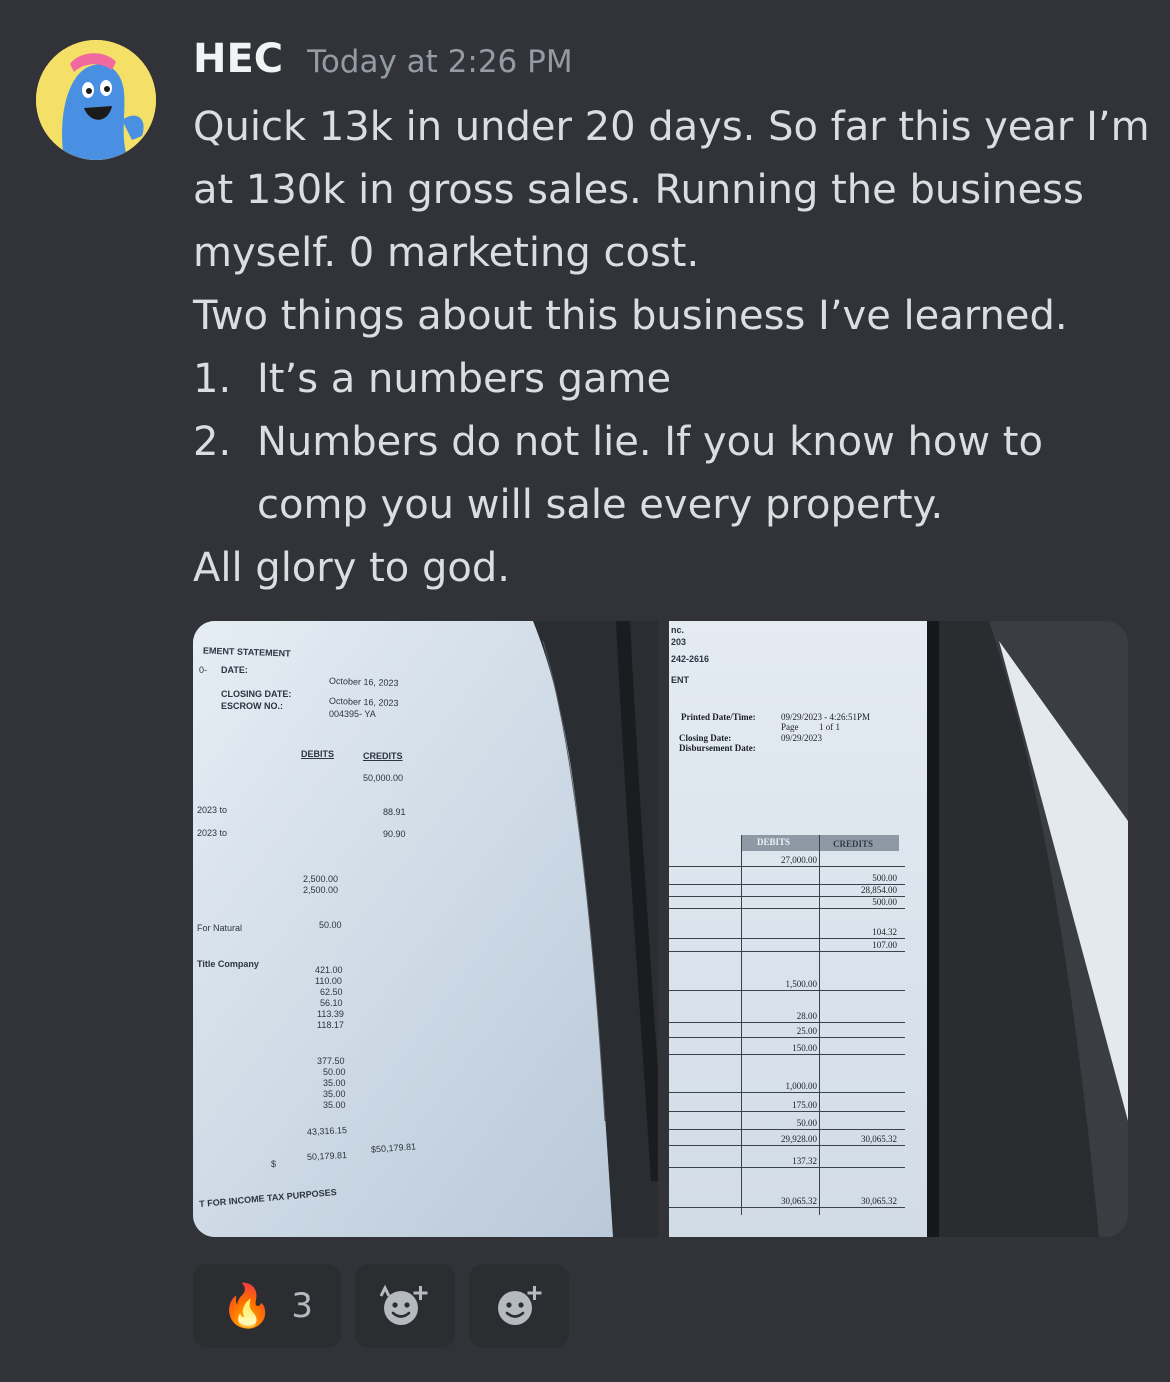 The height and width of the screenshot is (1382, 1170). Describe the element at coordinates (383, 778) in the screenshot. I see `statement-credit-value: 50,000.00` at that location.